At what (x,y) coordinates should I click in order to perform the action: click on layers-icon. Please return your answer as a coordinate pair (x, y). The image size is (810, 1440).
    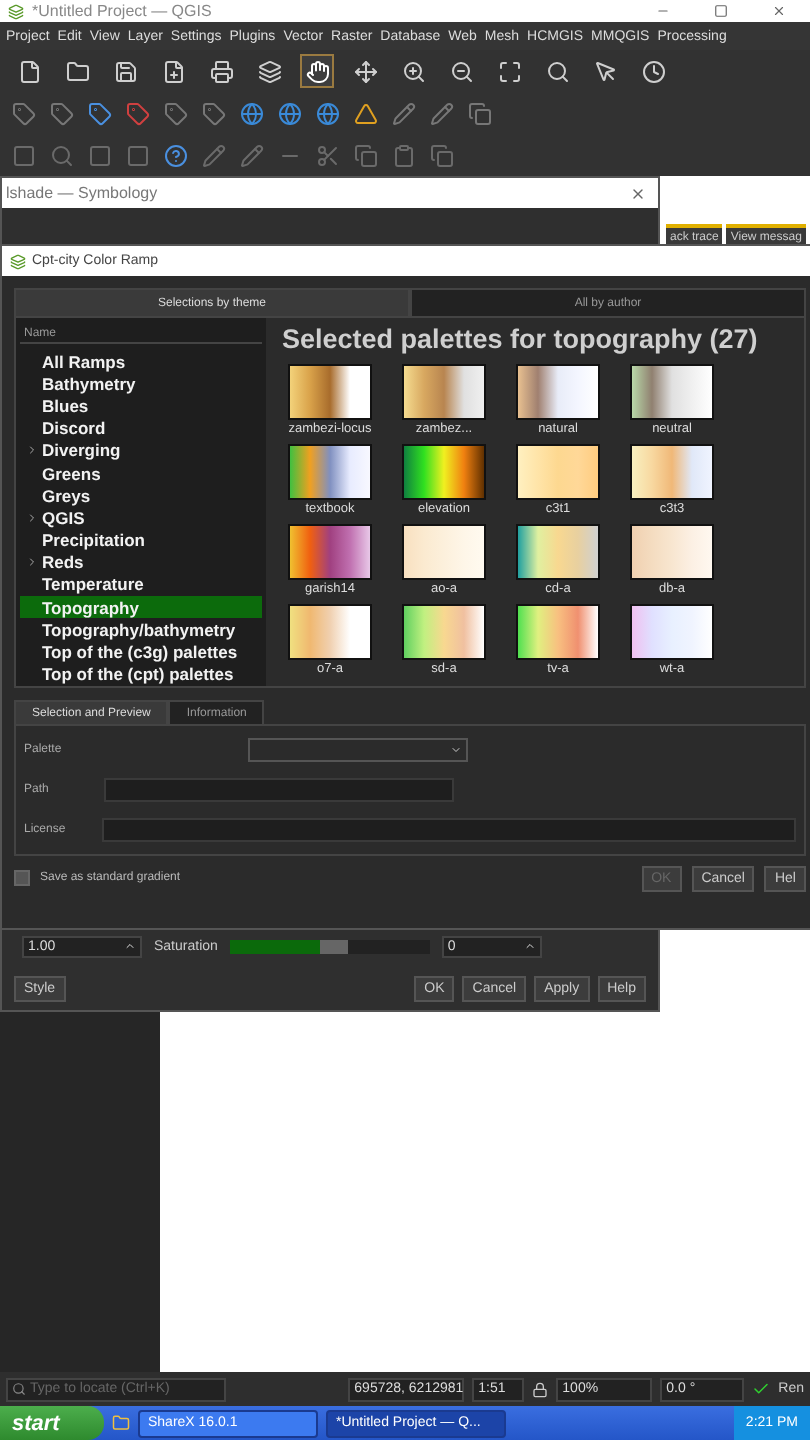
    Looking at the image, I should click on (269, 71).